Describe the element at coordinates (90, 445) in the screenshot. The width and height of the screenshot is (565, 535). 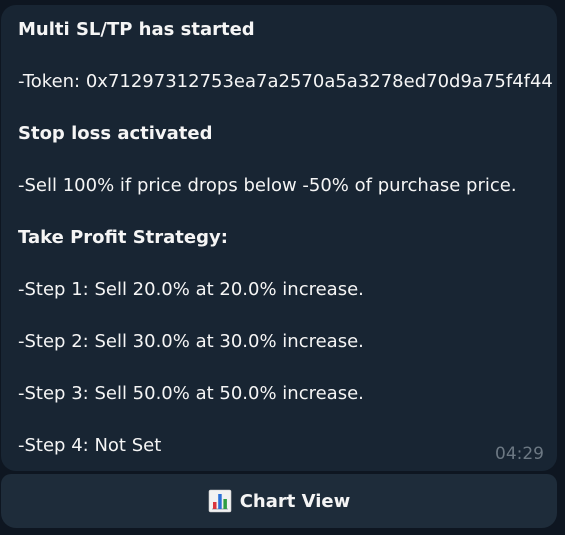
I see `step-4: -Step 4: Not Set` at that location.